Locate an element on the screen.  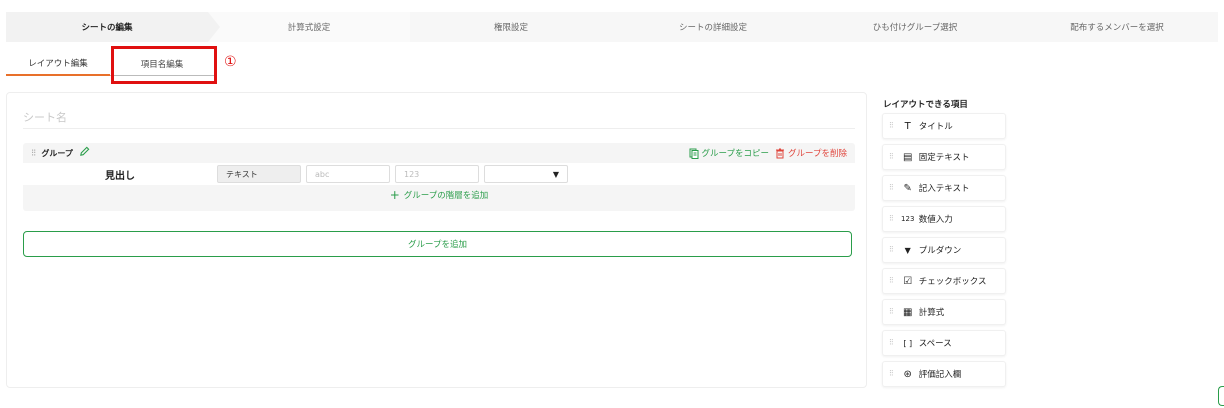
palette-item-space: ⁝⁝ [ ] スペース is located at coordinates (944, 343).